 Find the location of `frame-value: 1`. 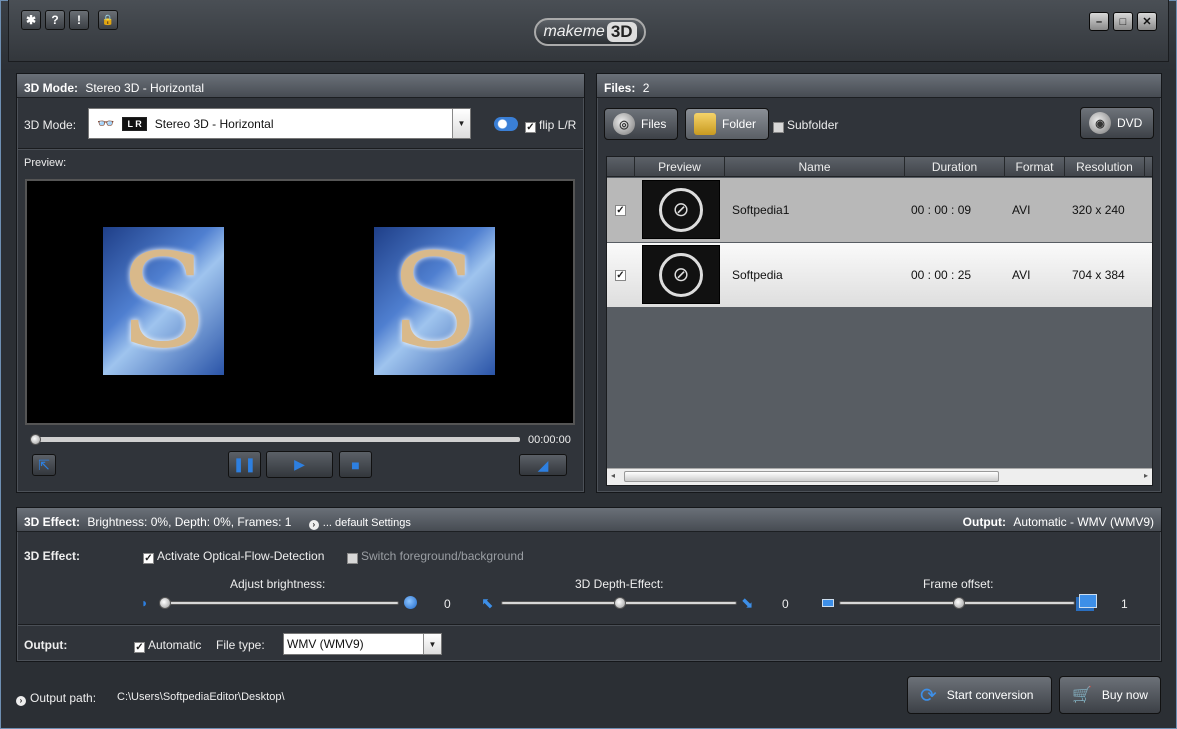

frame-value: 1 is located at coordinates (1124, 604).